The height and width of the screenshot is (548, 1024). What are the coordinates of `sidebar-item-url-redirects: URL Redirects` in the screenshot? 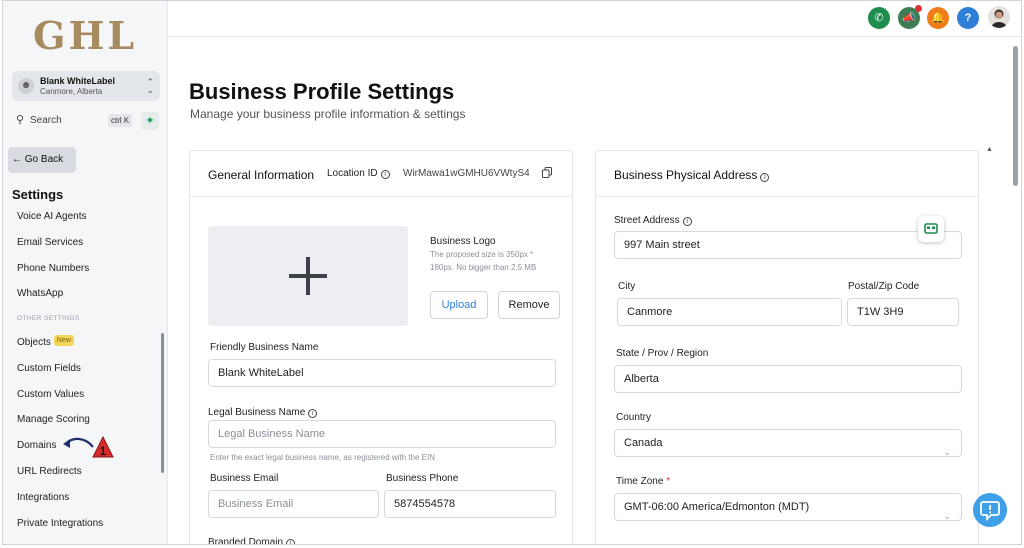 It's located at (87, 474).